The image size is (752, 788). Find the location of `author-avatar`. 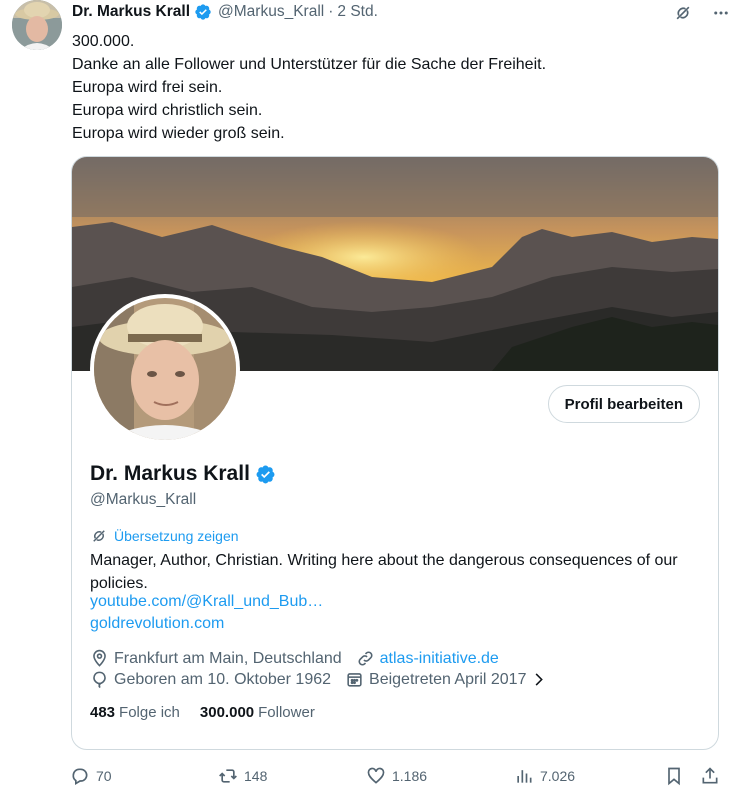

author-avatar is located at coordinates (37, 25).